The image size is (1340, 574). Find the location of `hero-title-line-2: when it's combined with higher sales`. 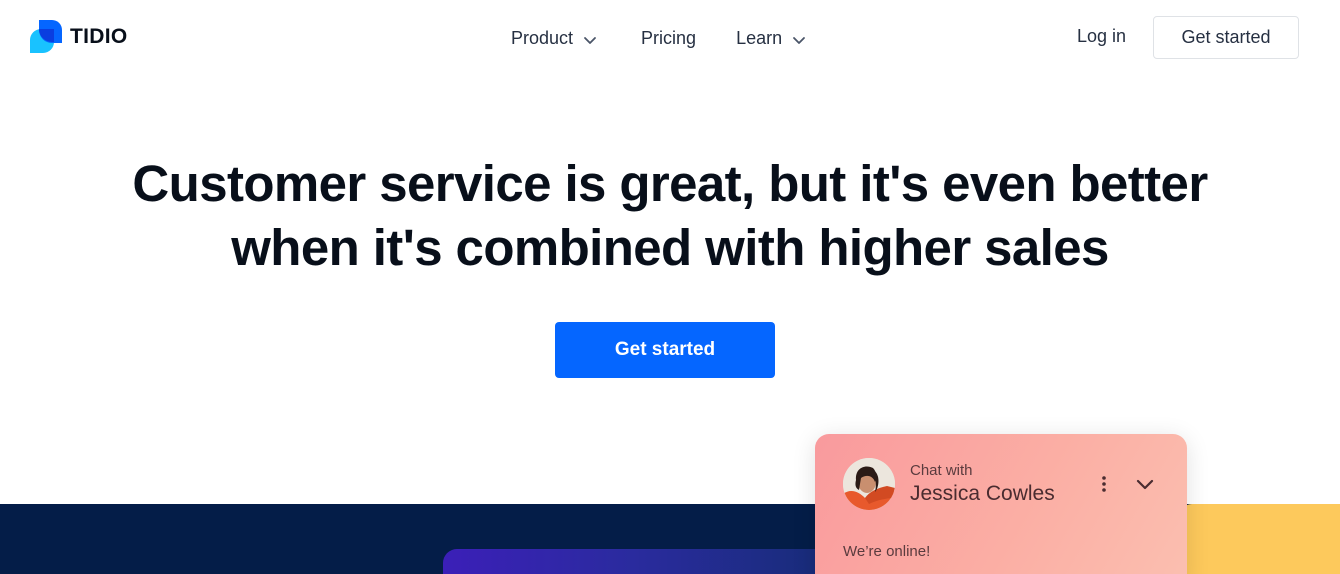

hero-title-line-2: when it's combined with higher sales is located at coordinates (670, 247).